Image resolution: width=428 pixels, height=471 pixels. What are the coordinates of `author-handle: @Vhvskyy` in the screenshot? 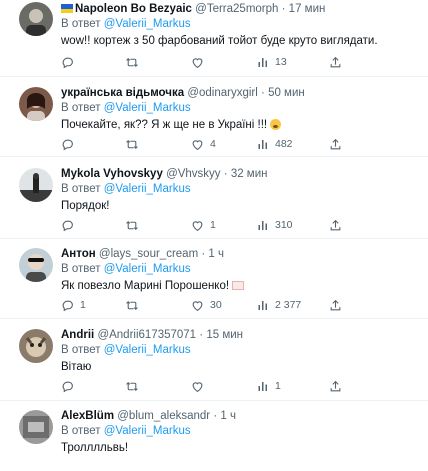 It's located at (193, 174).